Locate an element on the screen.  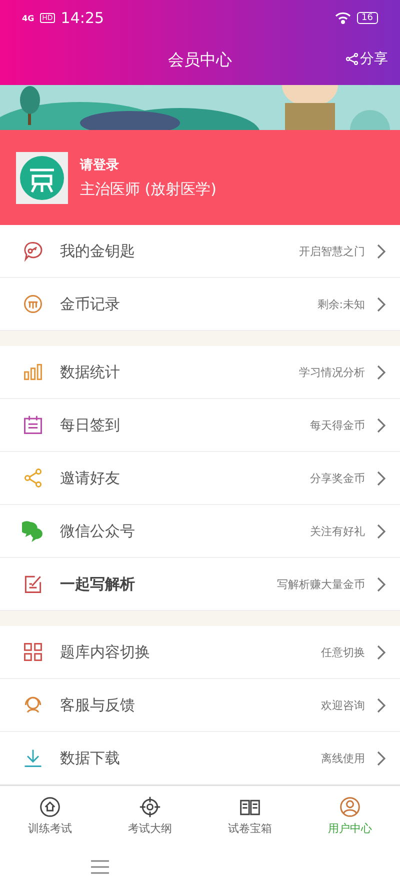
user-icon is located at coordinates (350, 807).